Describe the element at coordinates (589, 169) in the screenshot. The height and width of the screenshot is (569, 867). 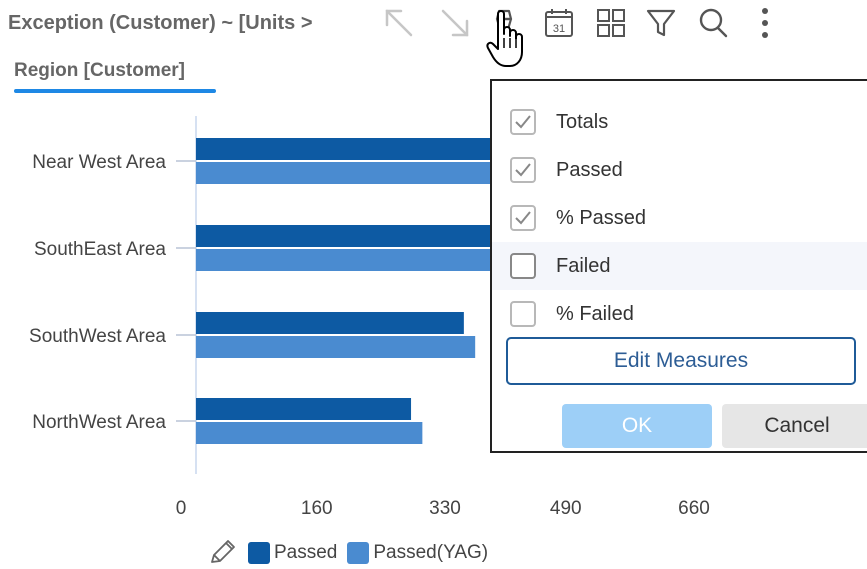
I see `option-label: Passed` at that location.